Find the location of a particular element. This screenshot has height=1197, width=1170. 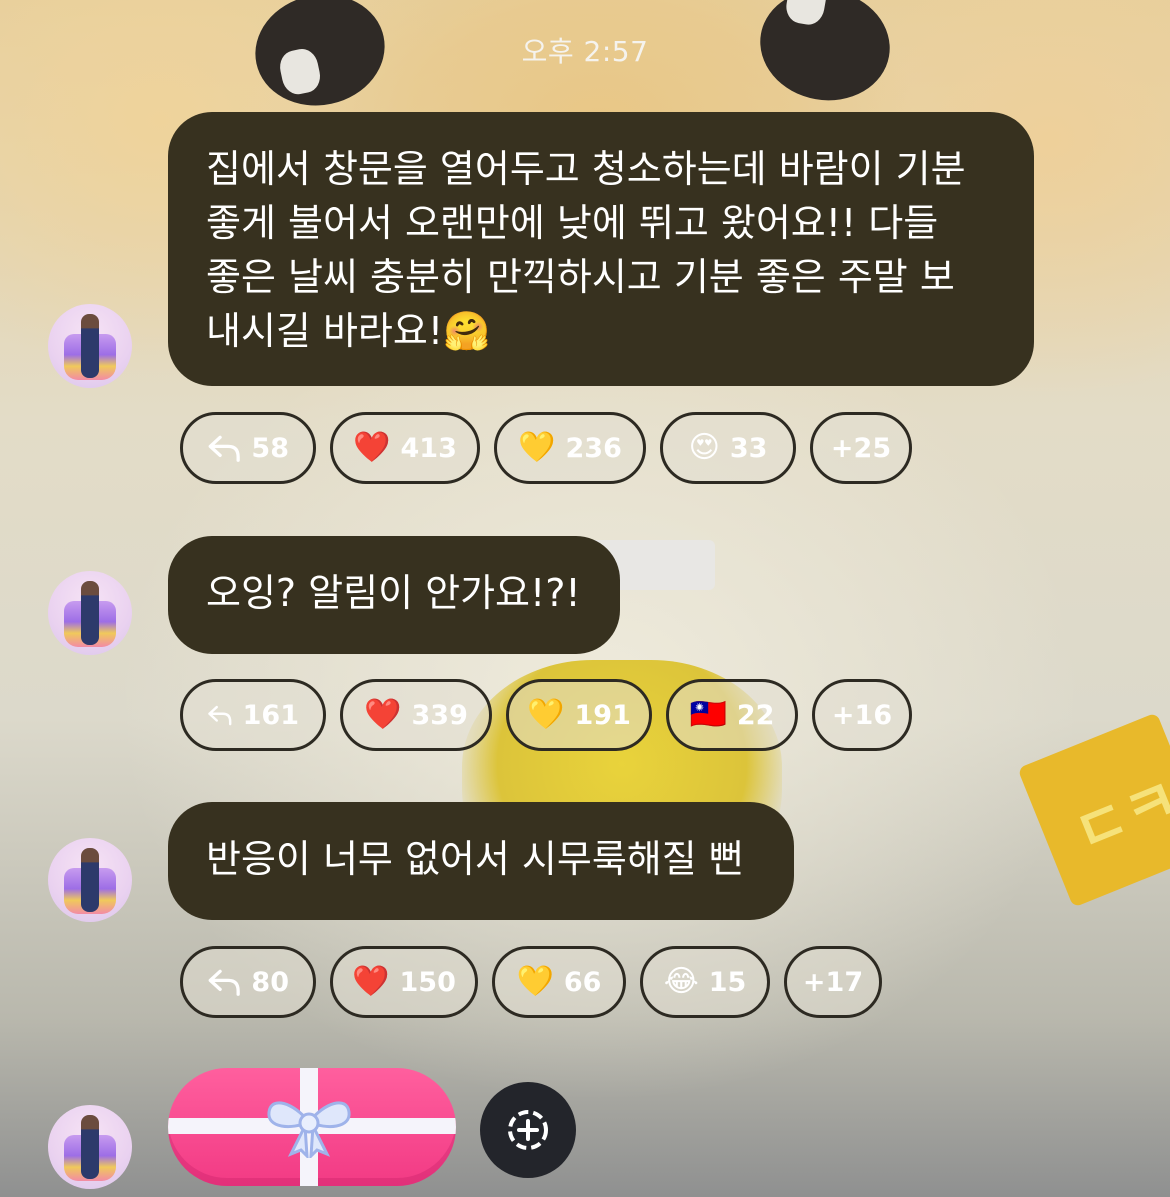

gift-ribbon-icon is located at coordinates (309, 1129).